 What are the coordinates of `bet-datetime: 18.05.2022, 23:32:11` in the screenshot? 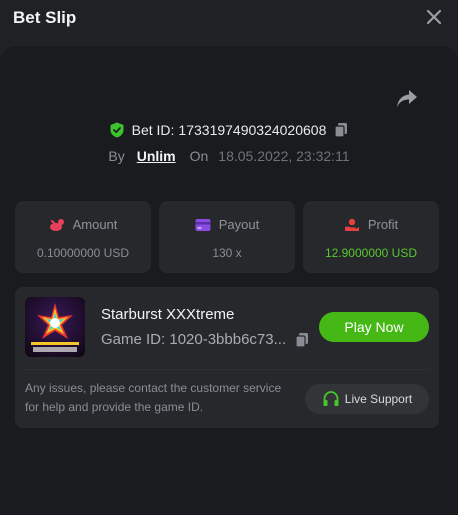 It's located at (284, 156).